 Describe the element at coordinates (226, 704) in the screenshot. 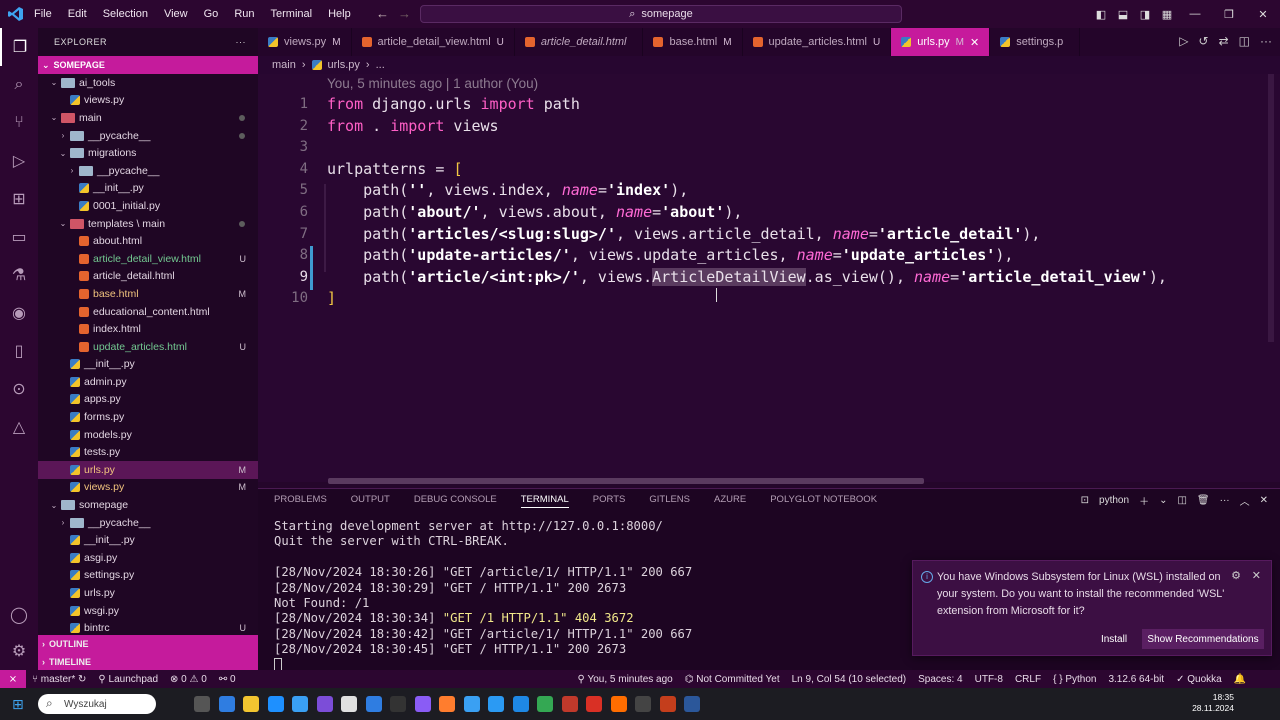

I see `teams-icon` at that location.